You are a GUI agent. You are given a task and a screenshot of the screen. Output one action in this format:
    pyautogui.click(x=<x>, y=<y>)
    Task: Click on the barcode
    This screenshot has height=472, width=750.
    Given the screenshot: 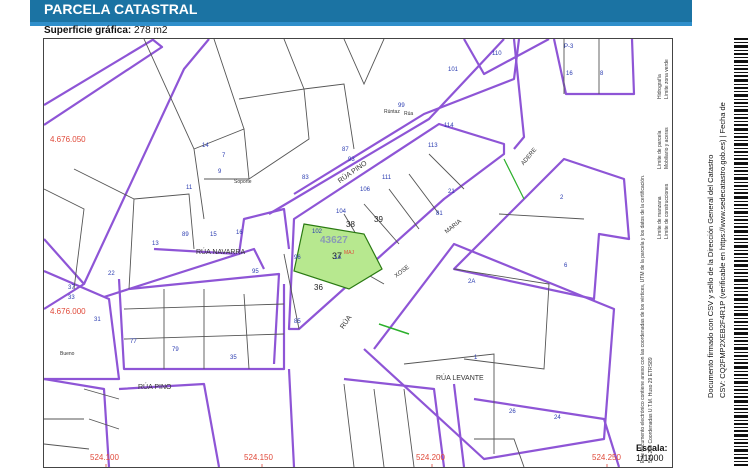 What is the action you would take?
    pyautogui.click(x=741, y=253)
    